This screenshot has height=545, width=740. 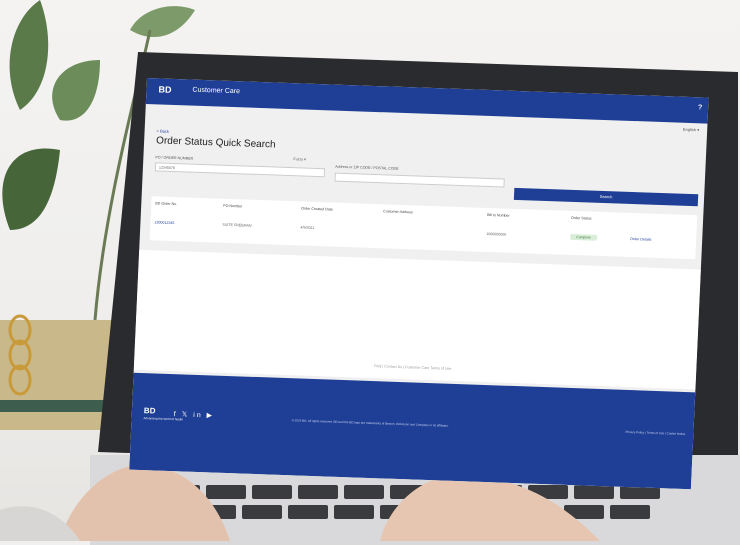 What do you see at coordinates (166, 203) in the screenshot?
I see `column-header-order-no: BD Order No.` at bounding box center [166, 203].